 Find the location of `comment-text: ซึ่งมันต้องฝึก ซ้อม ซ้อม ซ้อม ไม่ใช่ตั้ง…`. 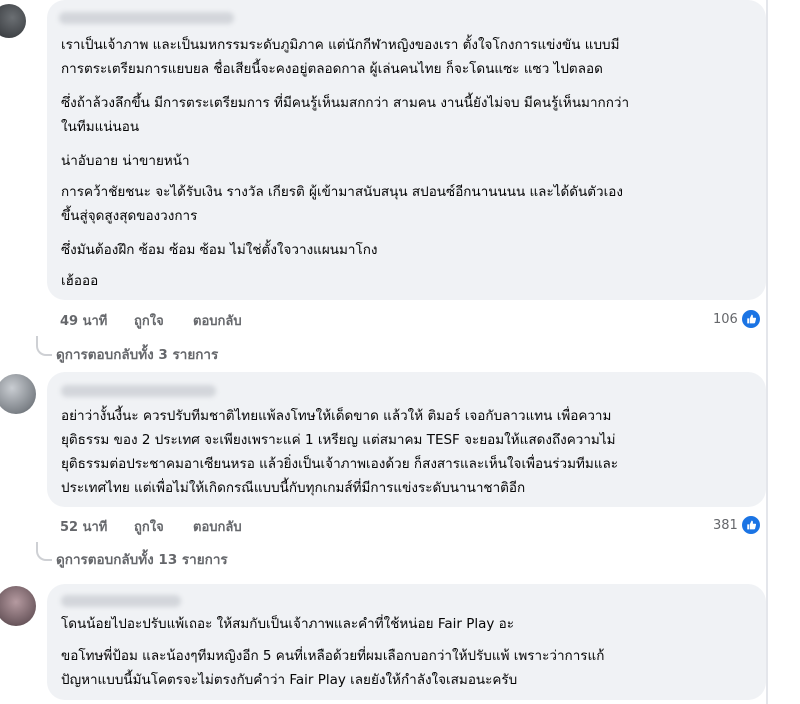

comment-text: ซึ่งมันต้องฝึก ซ้อม ซ้อม ซ้อม ไม่ใช่ตั้ง… is located at coordinates (219, 250).